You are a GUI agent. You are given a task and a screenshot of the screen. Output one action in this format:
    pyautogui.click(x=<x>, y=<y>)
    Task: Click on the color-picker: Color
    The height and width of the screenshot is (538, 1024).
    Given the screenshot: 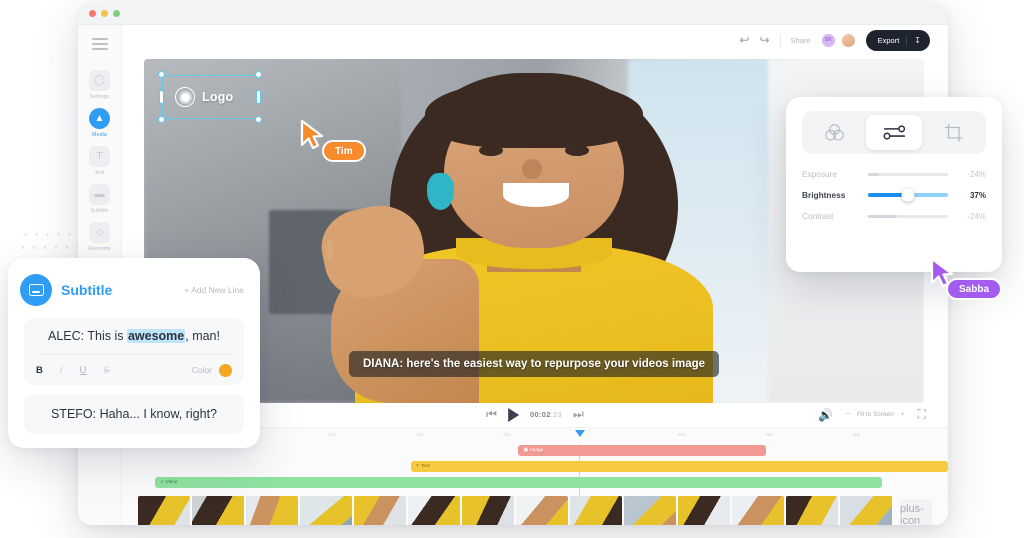 What is the action you would take?
    pyautogui.click(x=212, y=370)
    